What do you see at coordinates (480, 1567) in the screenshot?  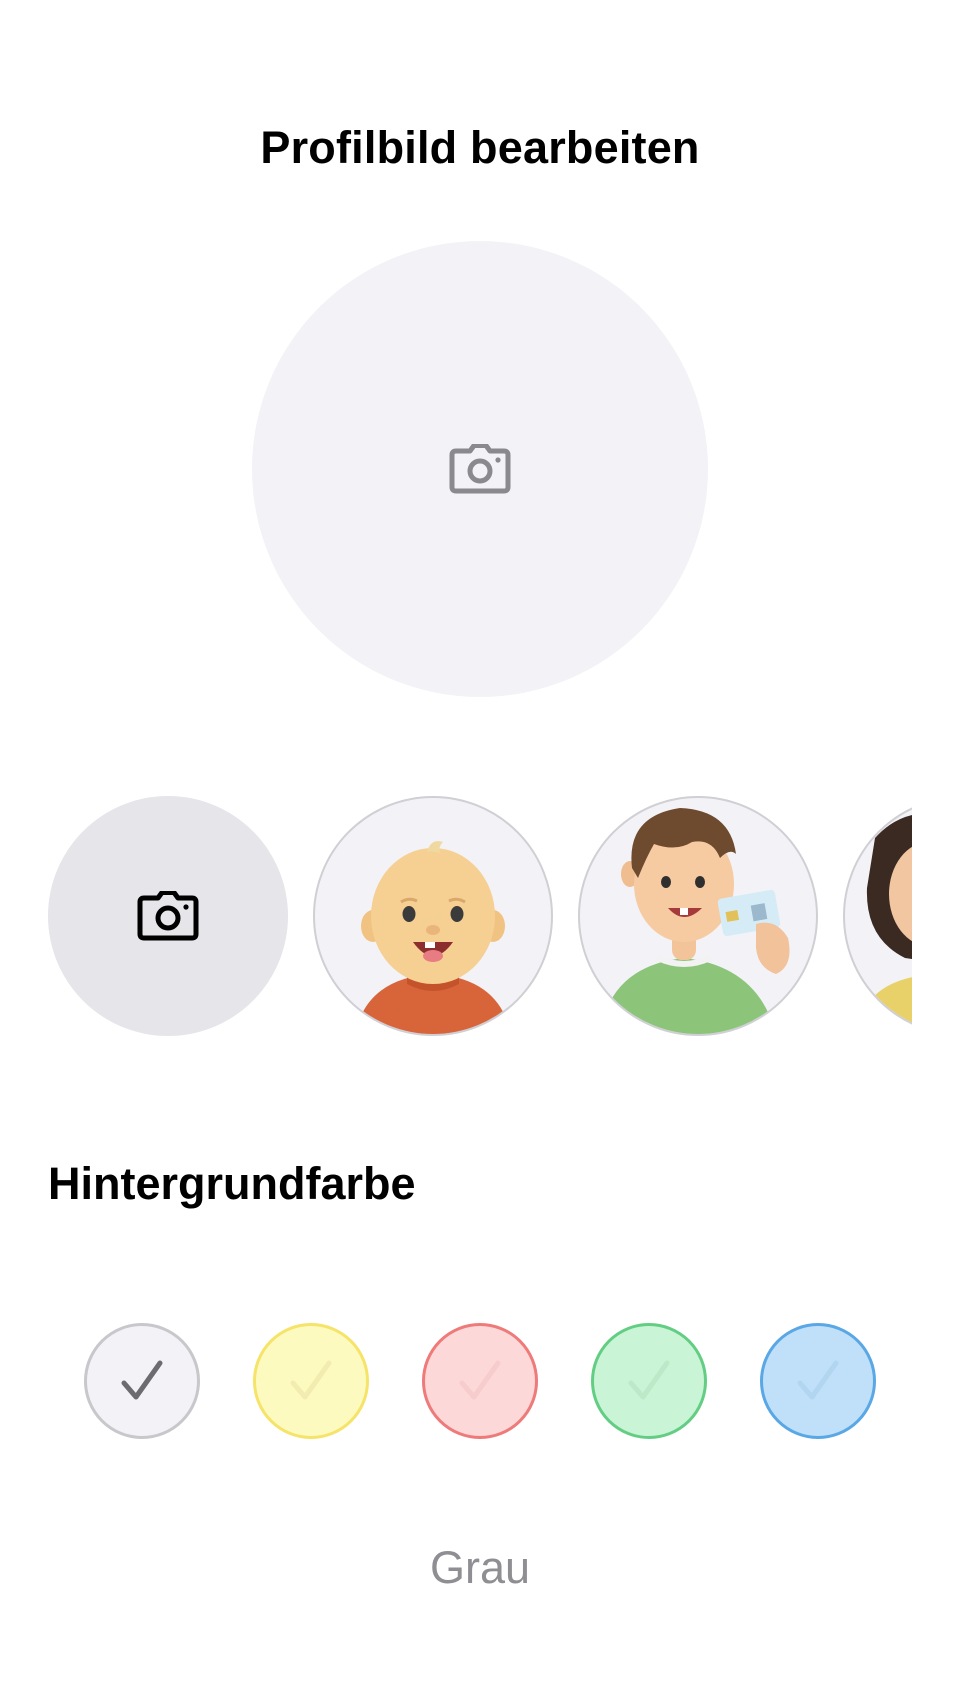 I see `selected-color-label: Grau` at bounding box center [480, 1567].